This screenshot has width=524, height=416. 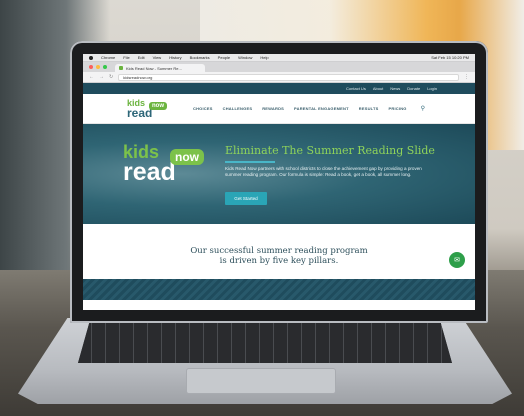 What do you see at coordinates (246, 198) in the screenshot?
I see `get-started-button: Get Started` at bounding box center [246, 198].